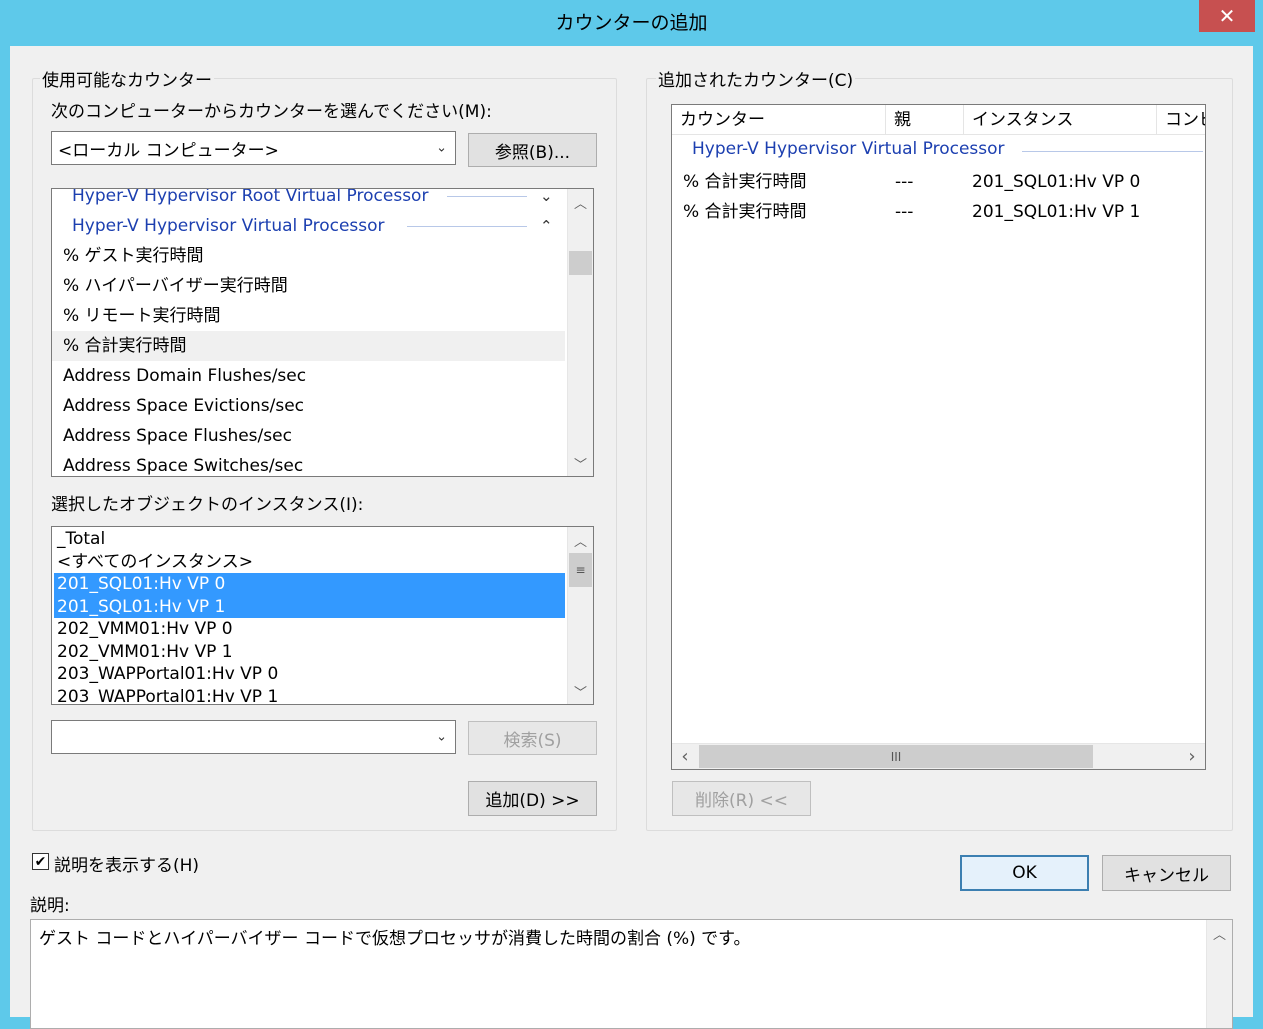 This screenshot has width=1263, height=1029. Describe the element at coordinates (155, 561) in the screenshot. I see `instance-item-label: <すべてのインスタンス>` at that location.